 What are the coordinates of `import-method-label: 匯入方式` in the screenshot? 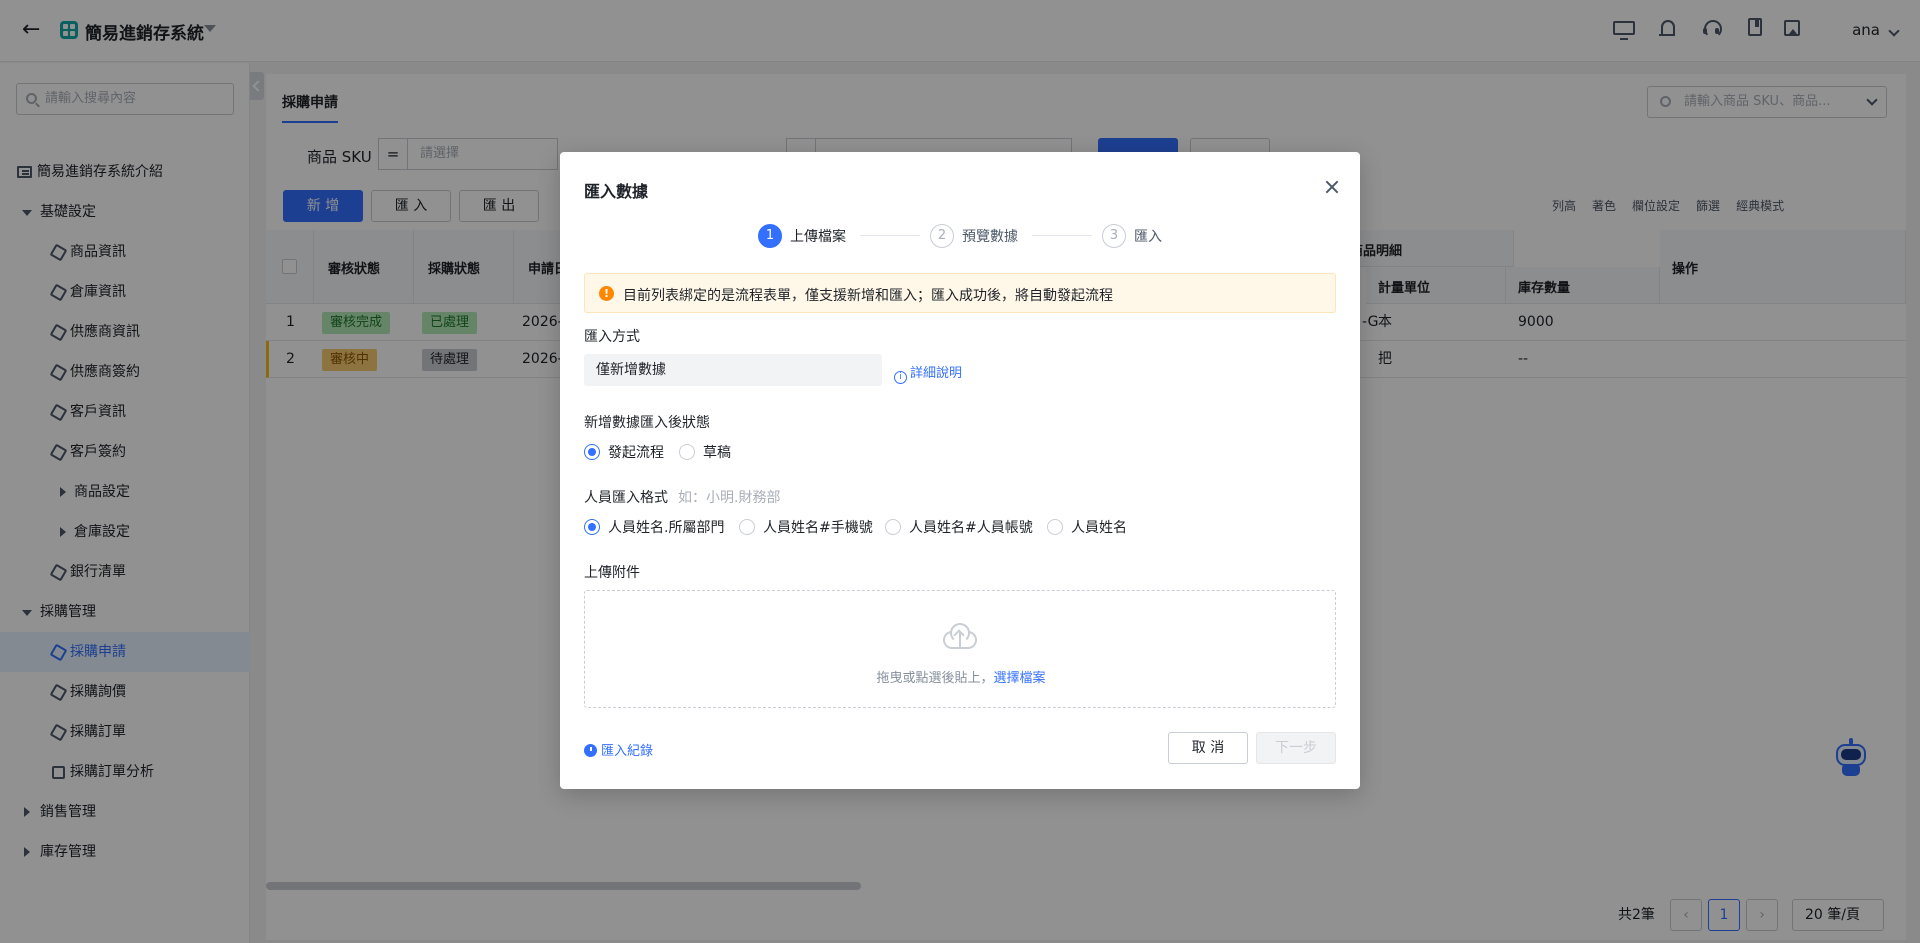 It's located at (612, 337).